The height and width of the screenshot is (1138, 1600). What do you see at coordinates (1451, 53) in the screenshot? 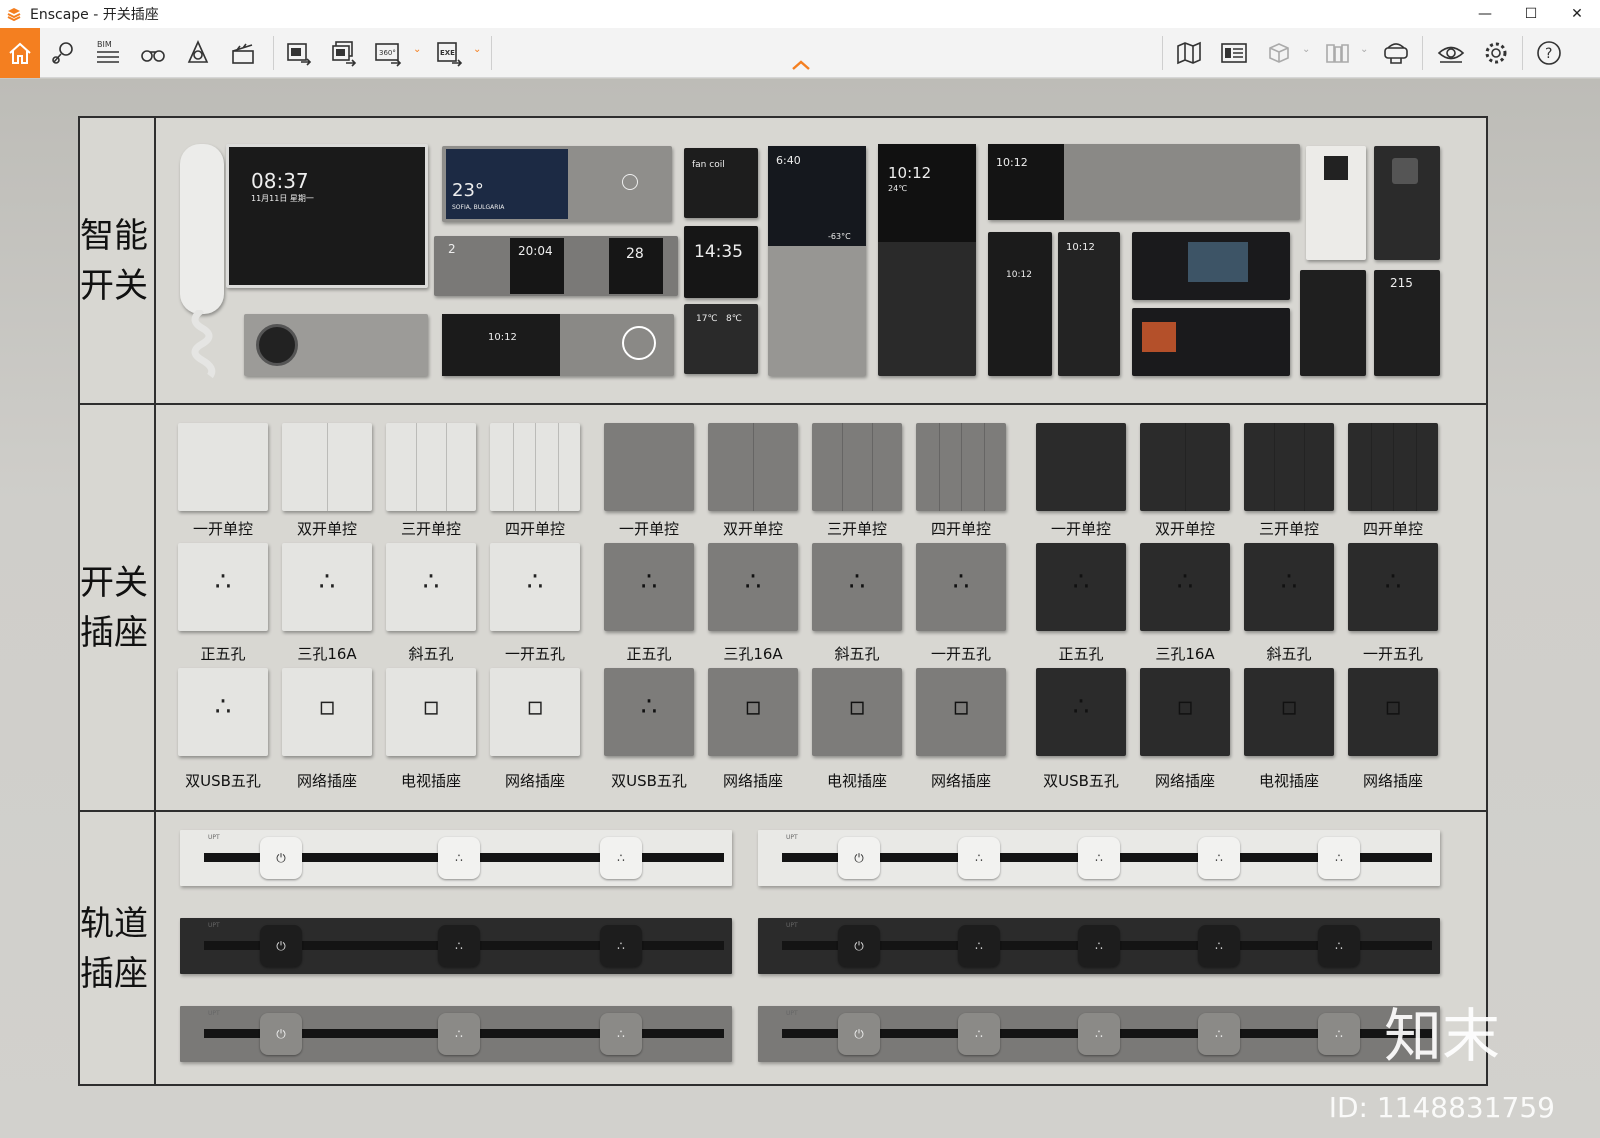
I see `visual-settings-button` at bounding box center [1451, 53].